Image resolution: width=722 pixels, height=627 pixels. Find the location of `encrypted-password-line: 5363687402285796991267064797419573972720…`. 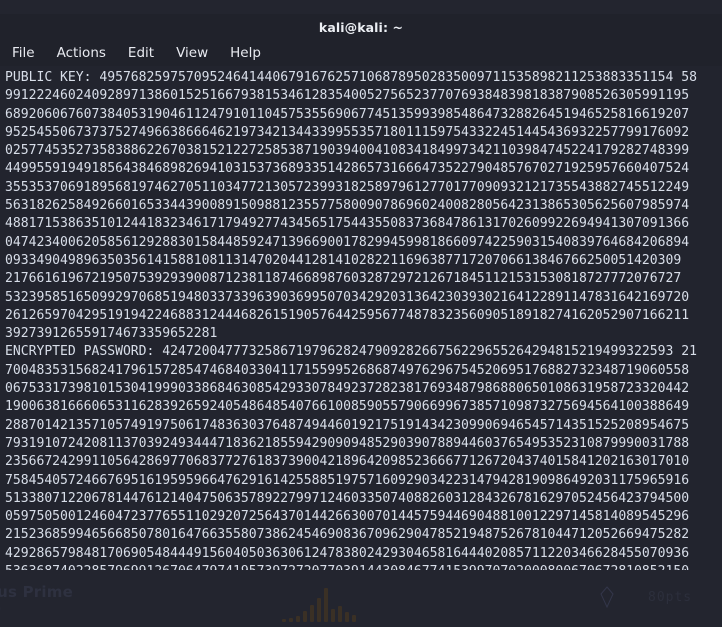

encrypted-password-line: 5363687402285796991267064797419573972720… is located at coordinates (361, 566).